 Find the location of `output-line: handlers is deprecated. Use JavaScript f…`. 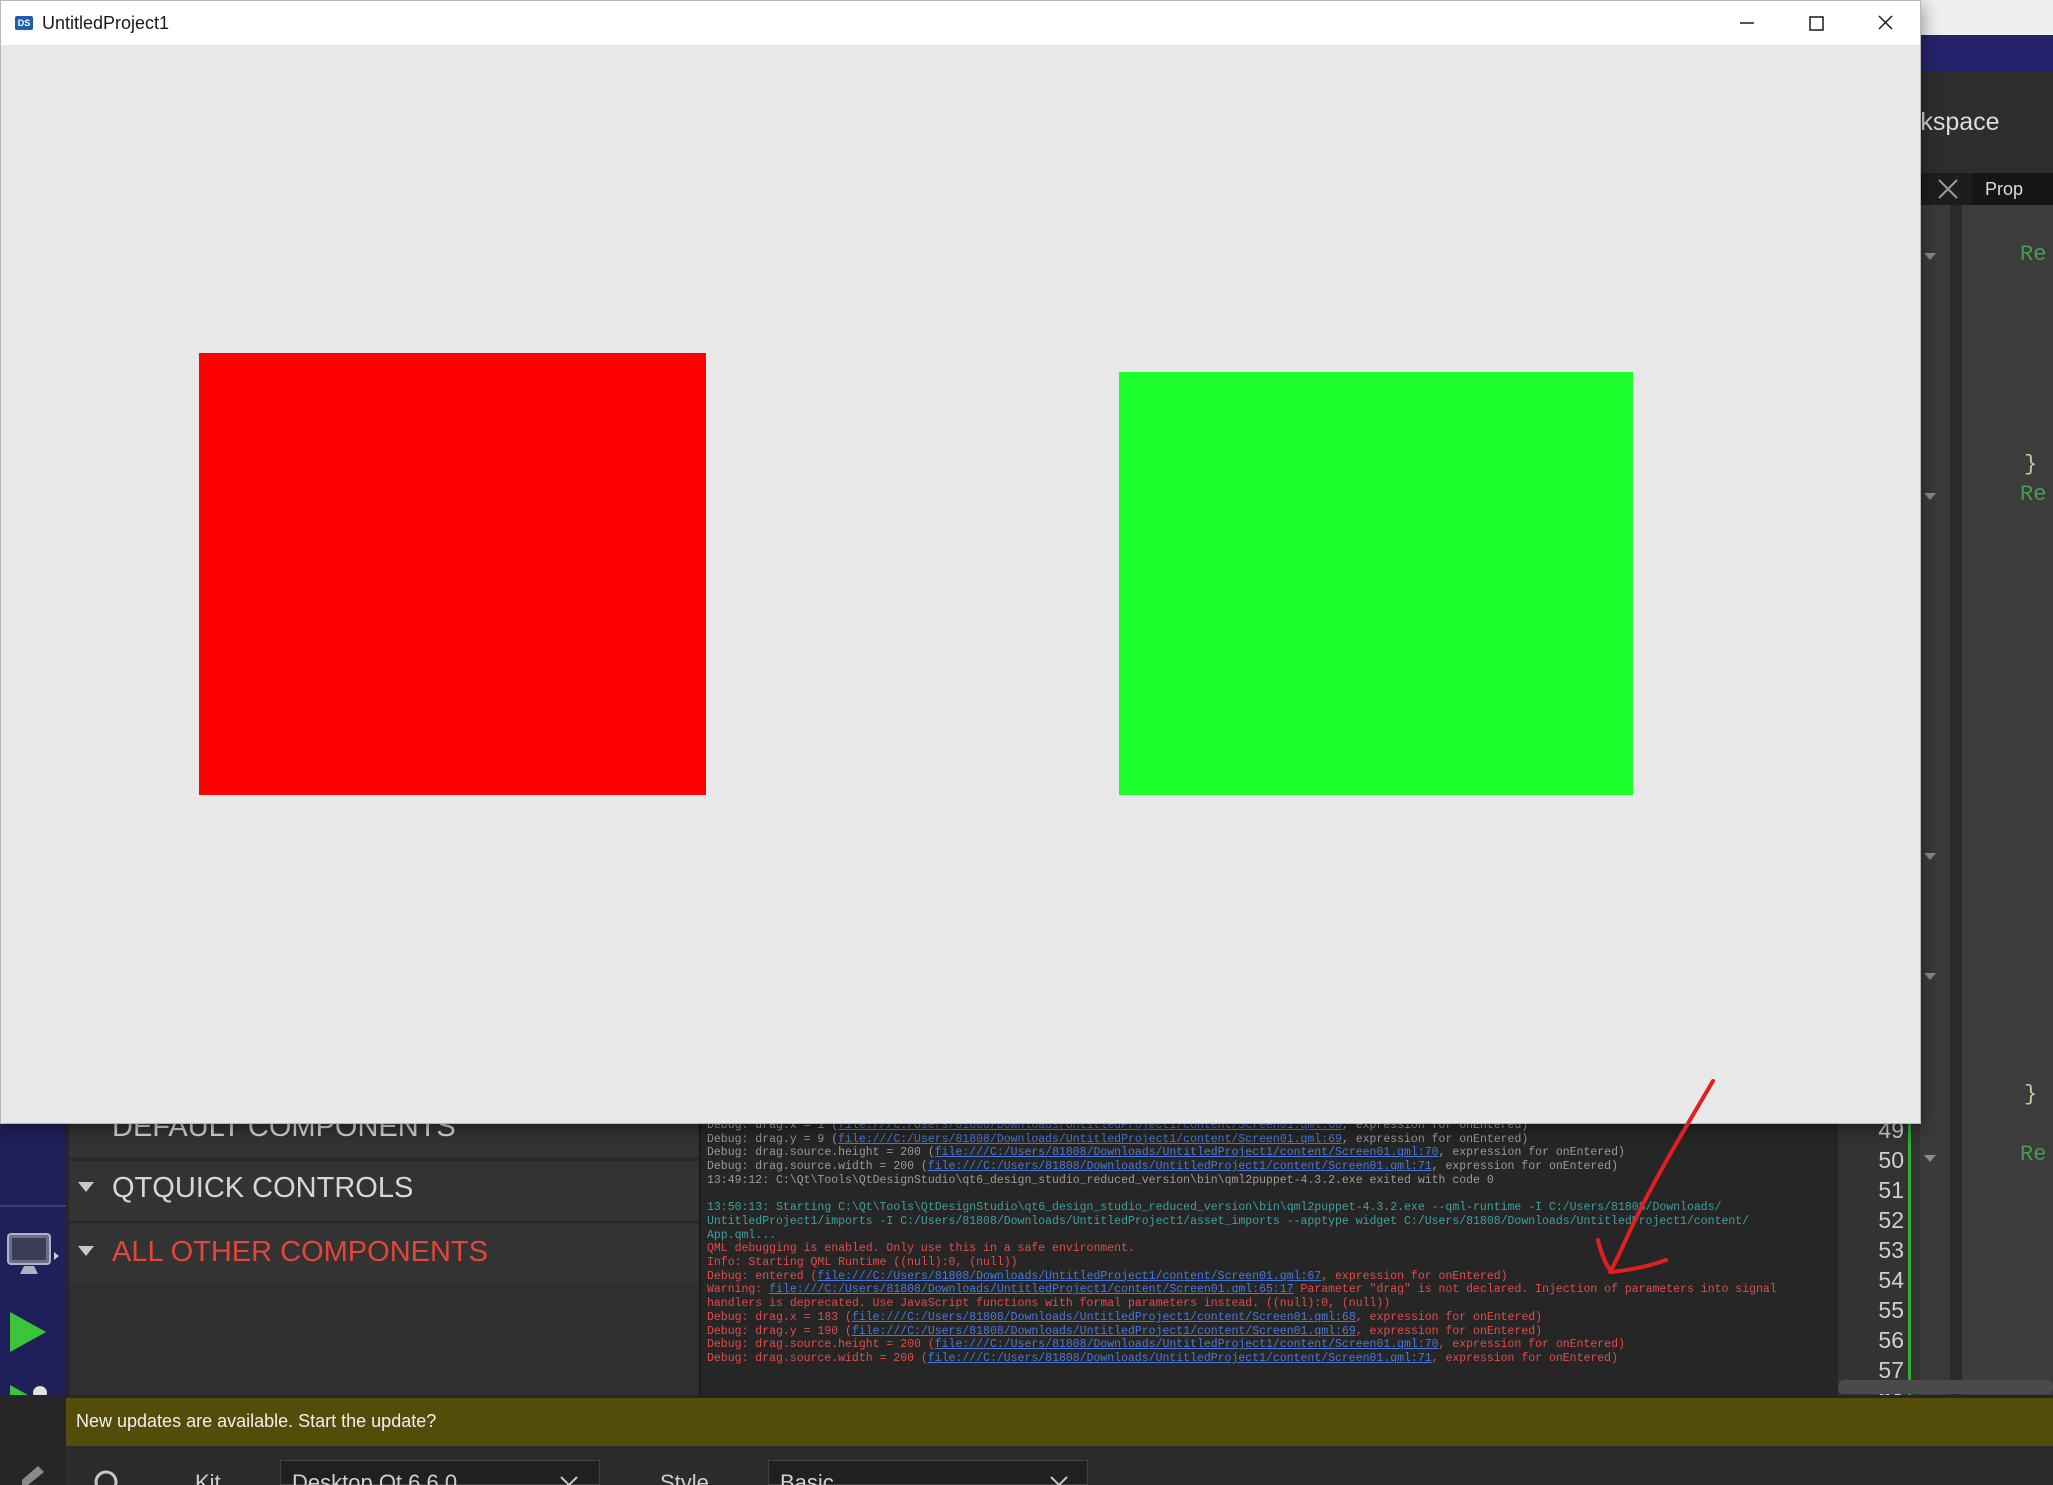

output-line: handlers is deprecated. Use JavaScript f… is located at coordinates (1049, 1304).